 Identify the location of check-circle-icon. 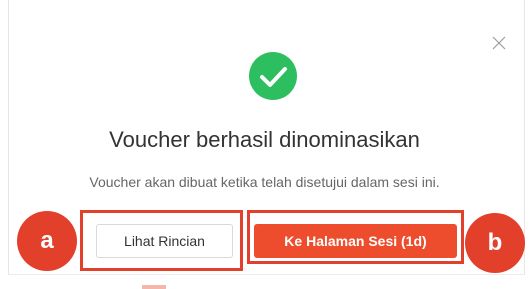
(273, 76).